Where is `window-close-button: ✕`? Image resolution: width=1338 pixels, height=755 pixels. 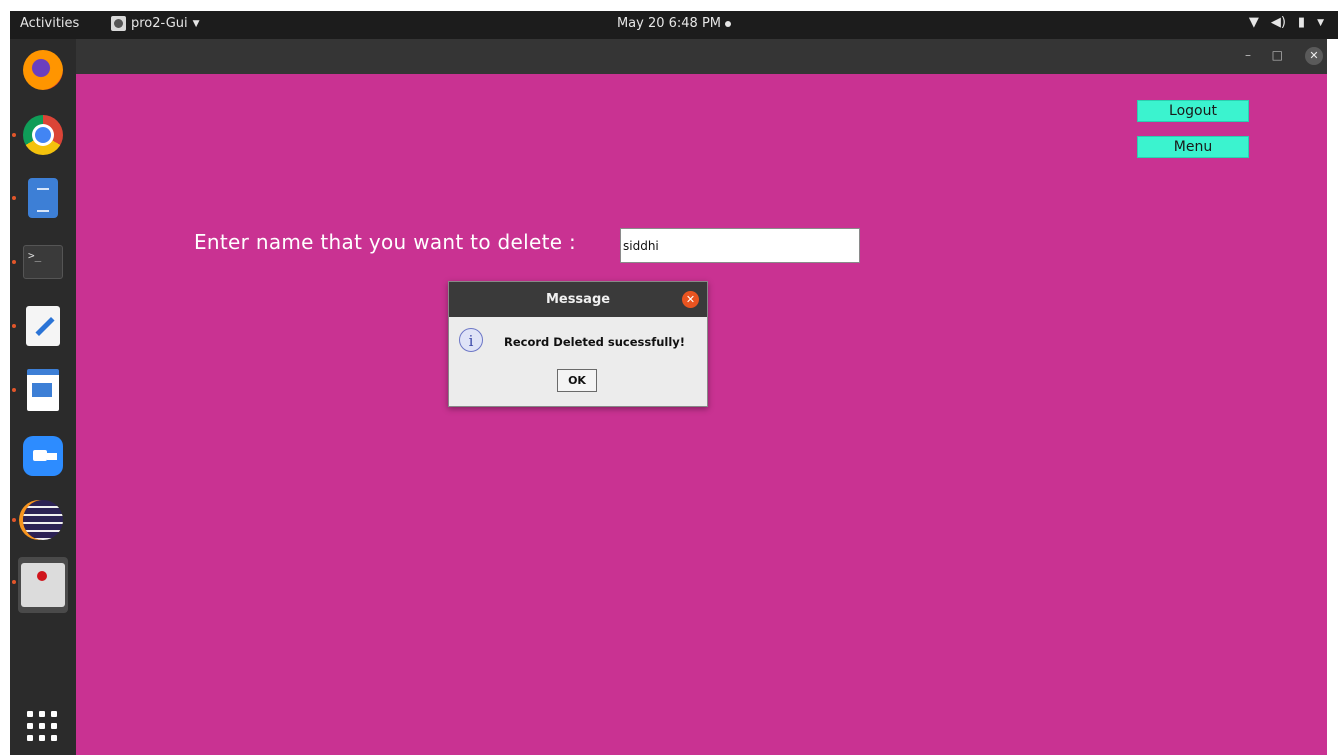
window-close-button: ✕ is located at coordinates (1314, 56).